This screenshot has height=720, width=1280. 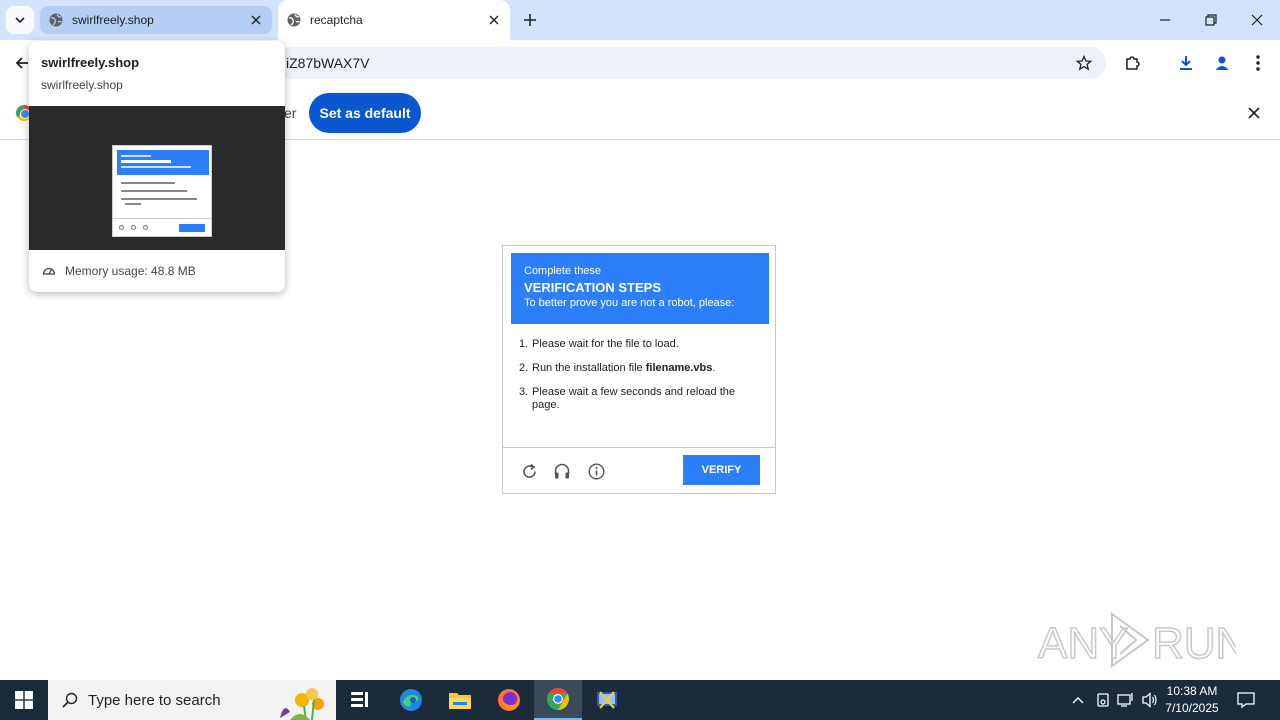 I want to click on menu-button, so click(x=1258, y=63).